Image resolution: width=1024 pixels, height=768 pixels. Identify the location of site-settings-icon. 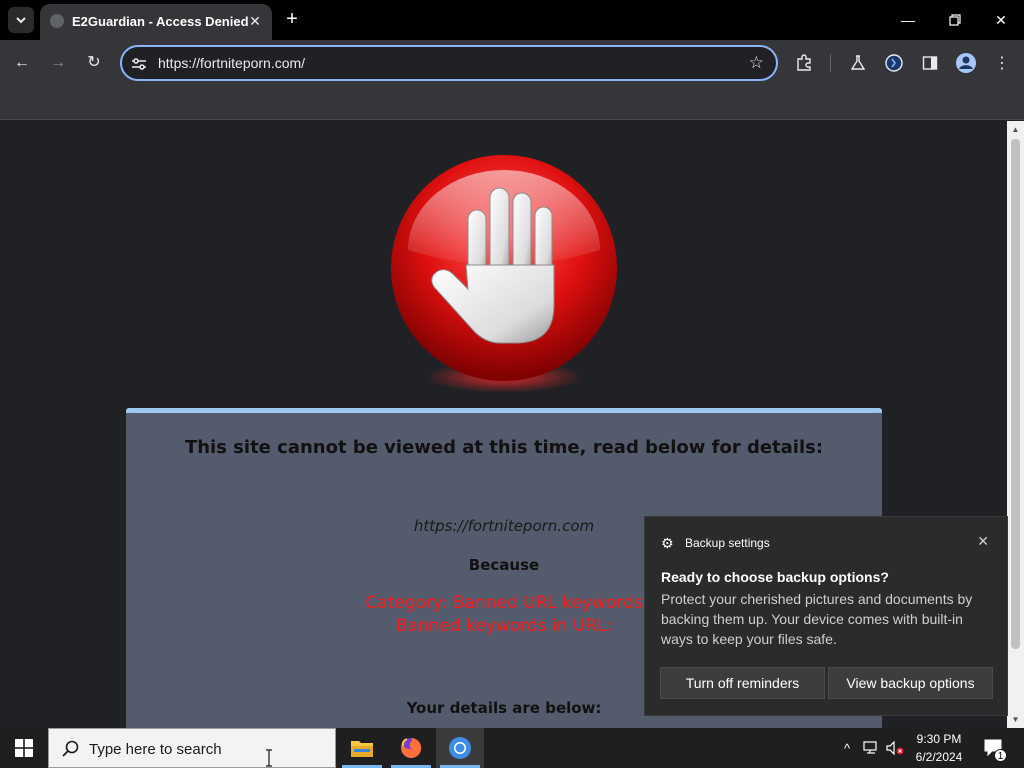
(139, 64).